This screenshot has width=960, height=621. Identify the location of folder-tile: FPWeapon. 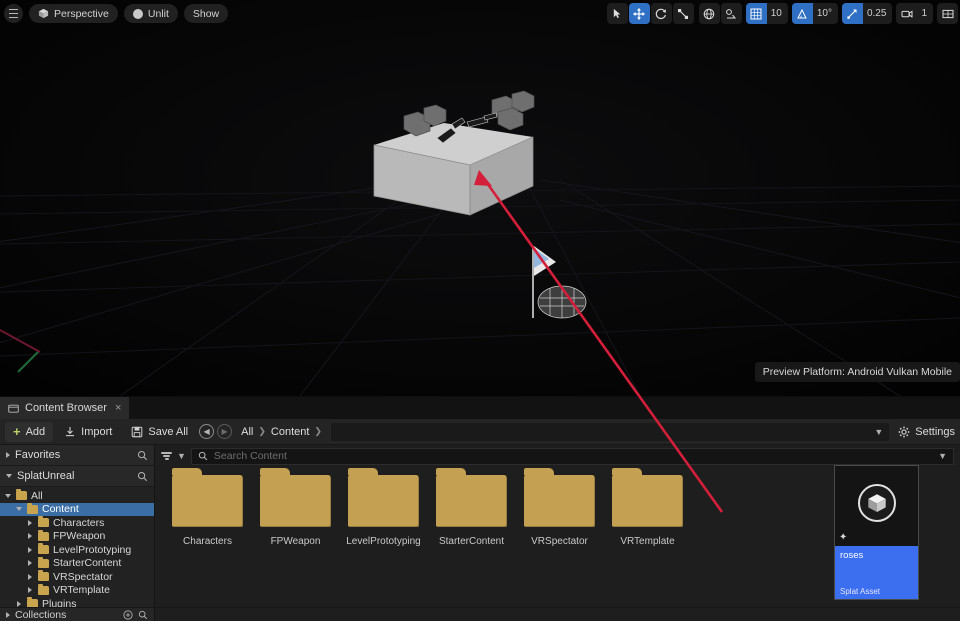
(295, 507).